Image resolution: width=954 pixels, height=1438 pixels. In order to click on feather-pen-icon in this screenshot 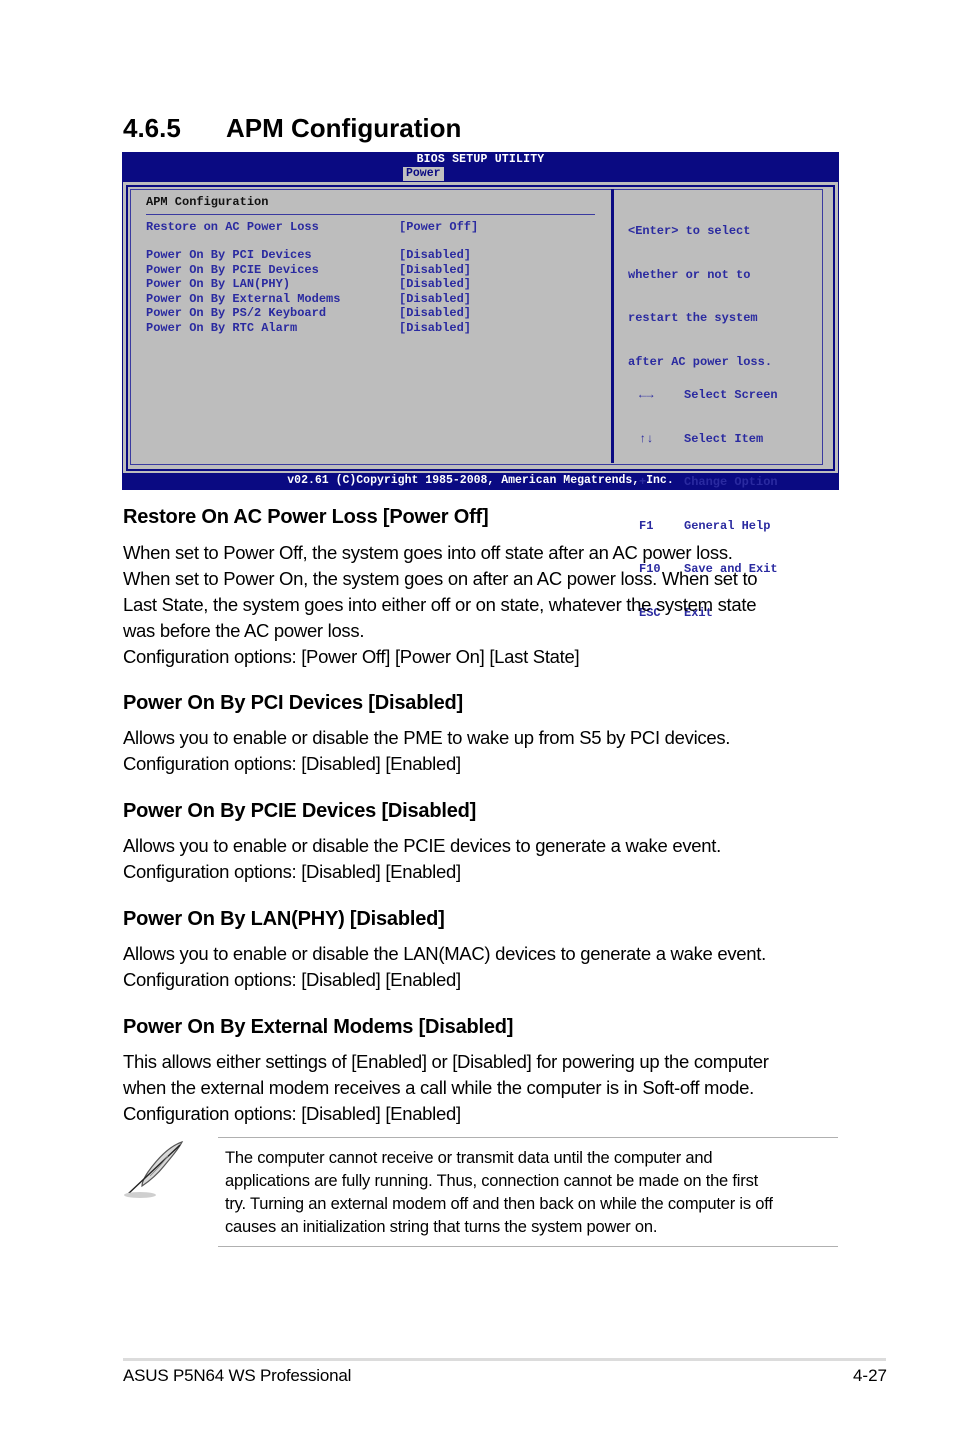, I will do `click(155, 1169)`.